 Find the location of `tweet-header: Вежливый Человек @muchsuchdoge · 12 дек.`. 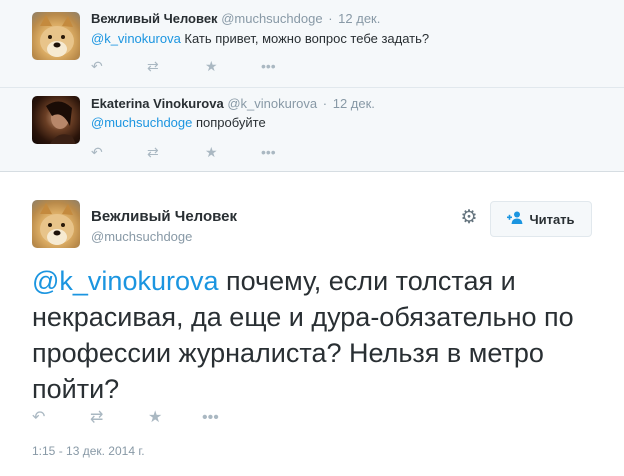

tweet-header: Вежливый Человек @muchsuchdoge · 12 дек. is located at coordinates (235, 19).